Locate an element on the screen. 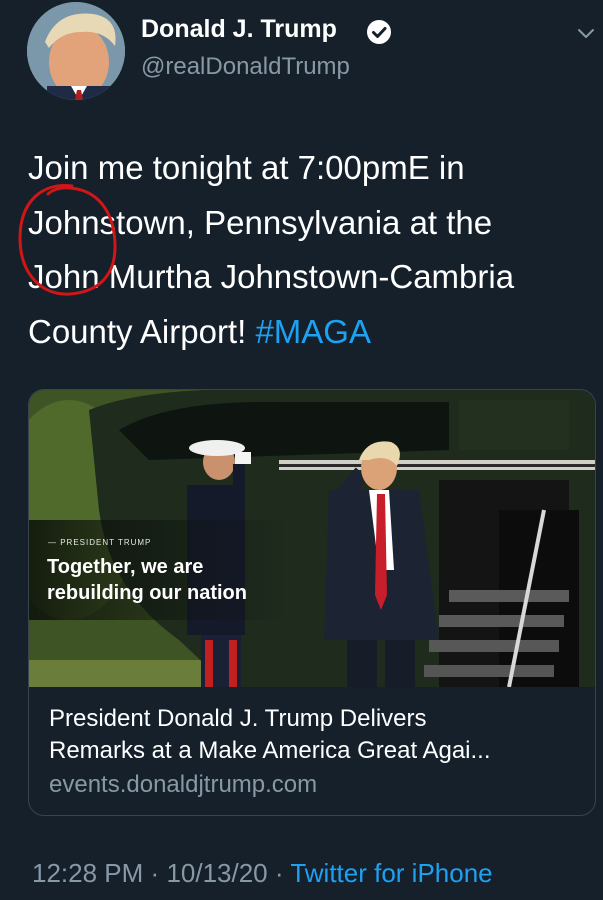 The width and height of the screenshot is (603, 900). tweet-source-link: Twitter for iPhone is located at coordinates (391, 873).